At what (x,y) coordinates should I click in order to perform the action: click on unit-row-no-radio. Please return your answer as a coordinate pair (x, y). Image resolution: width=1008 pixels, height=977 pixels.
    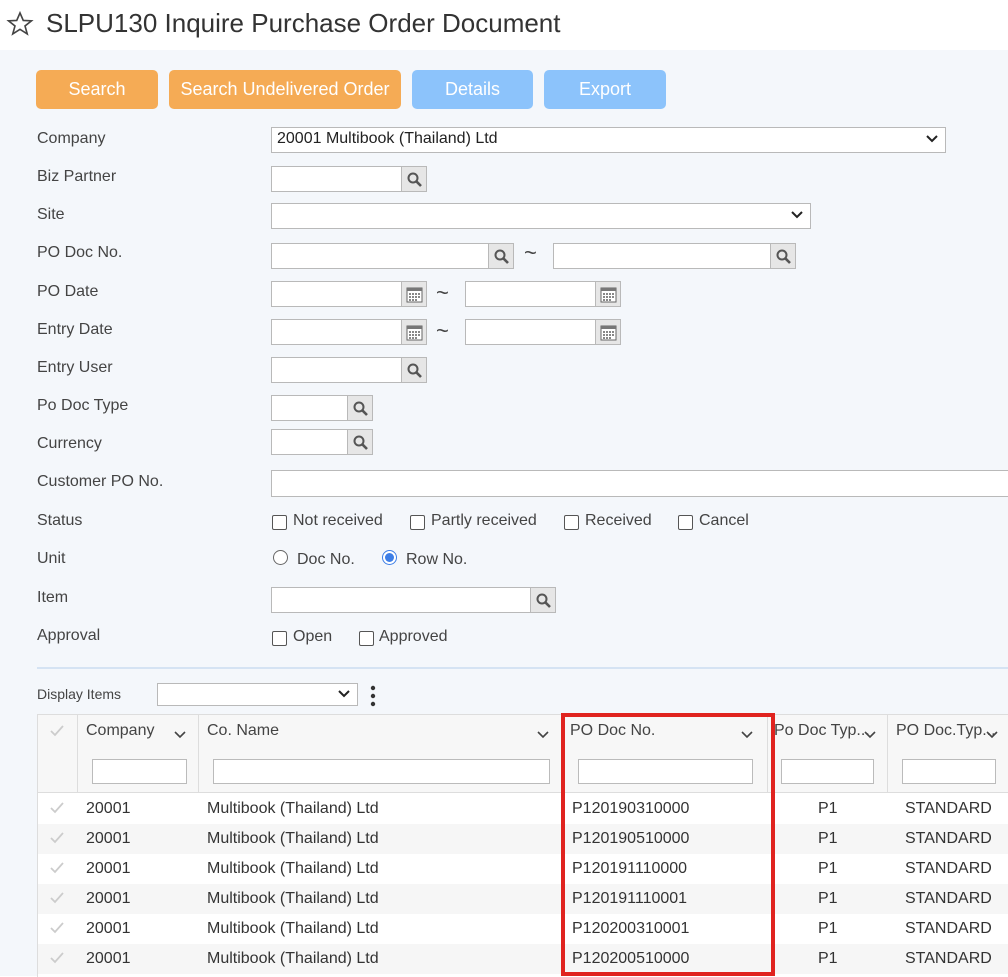
    Looking at the image, I should click on (389, 557).